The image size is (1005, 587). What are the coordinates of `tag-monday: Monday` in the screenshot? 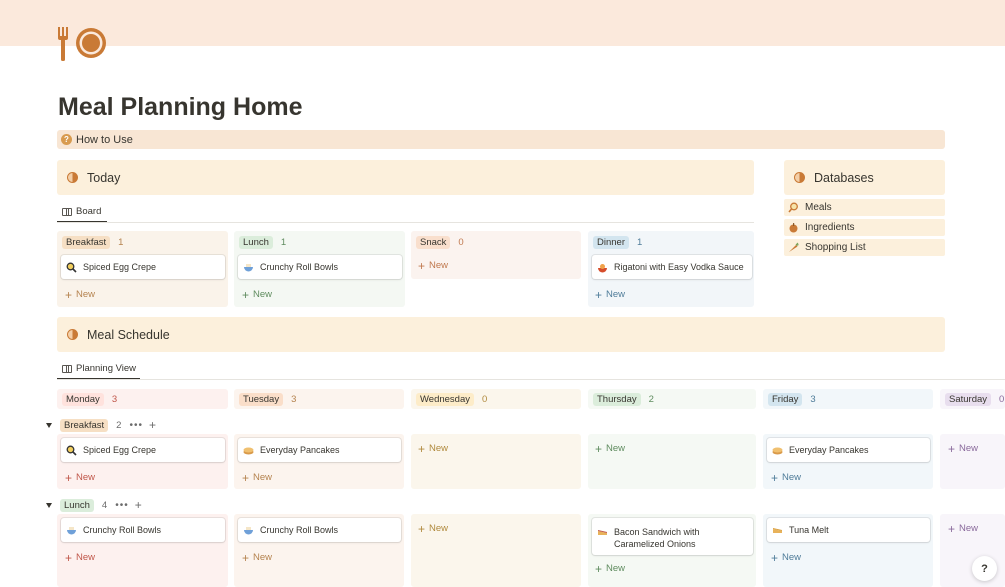 It's located at (83, 399).